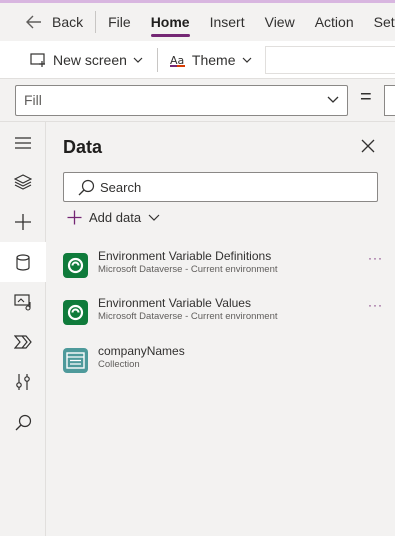  What do you see at coordinates (181, 100) in the screenshot?
I see `property-dropdown: Fill` at bounding box center [181, 100].